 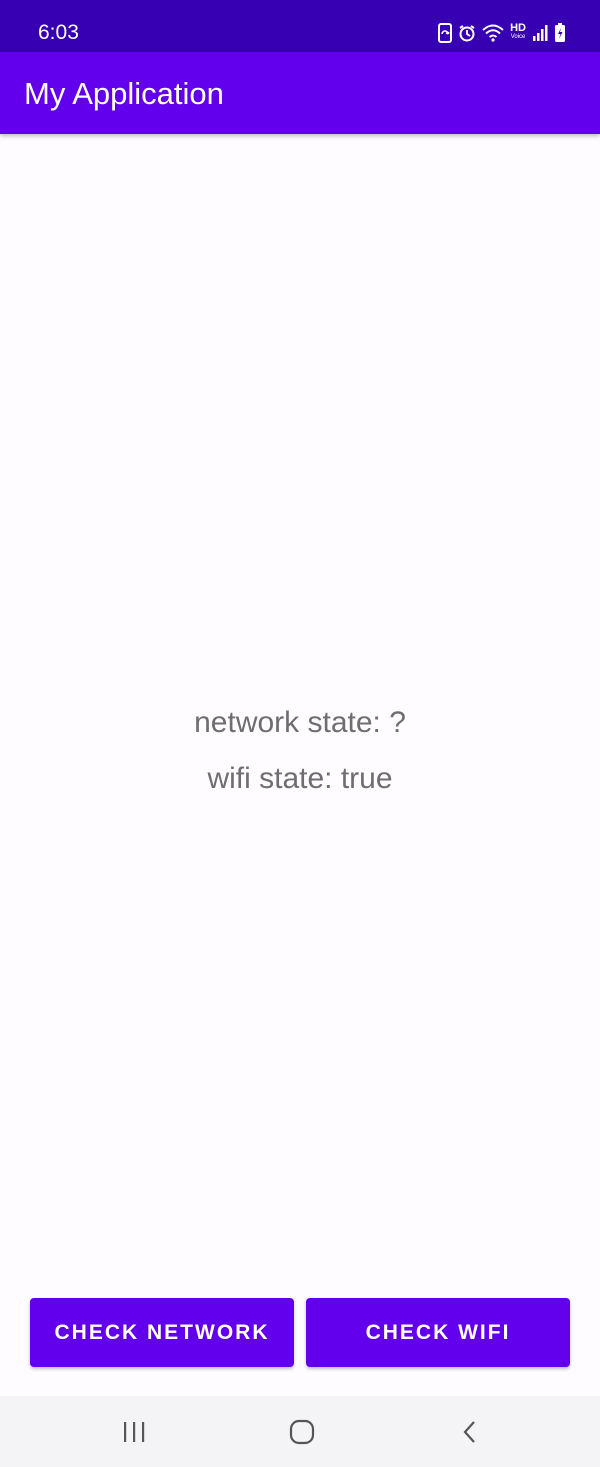 I want to click on sync-icon, so click(x=445, y=33).